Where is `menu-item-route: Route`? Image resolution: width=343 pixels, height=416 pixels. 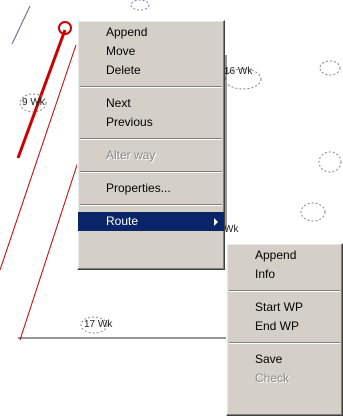
menu-item-route: Route is located at coordinates (151, 221).